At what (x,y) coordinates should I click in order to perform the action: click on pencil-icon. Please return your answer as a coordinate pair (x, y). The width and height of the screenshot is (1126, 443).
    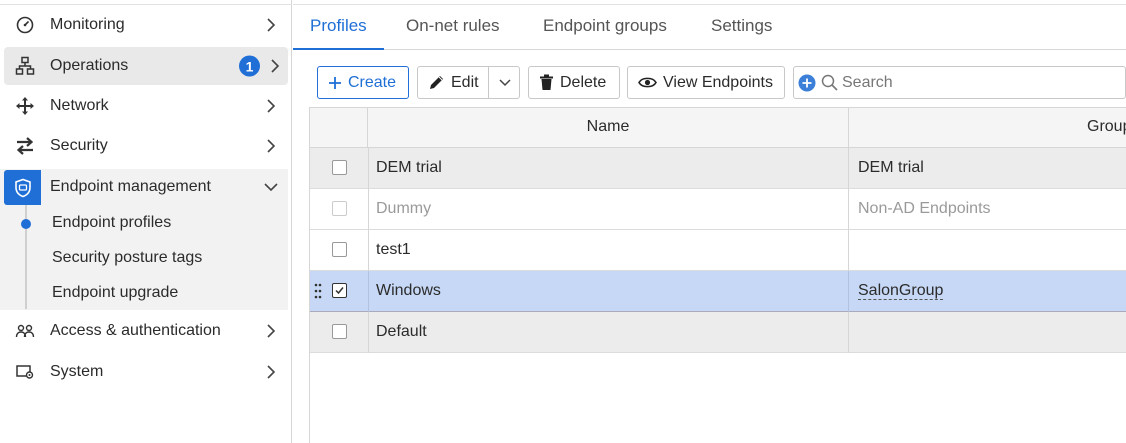
    Looking at the image, I should click on (436, 82).